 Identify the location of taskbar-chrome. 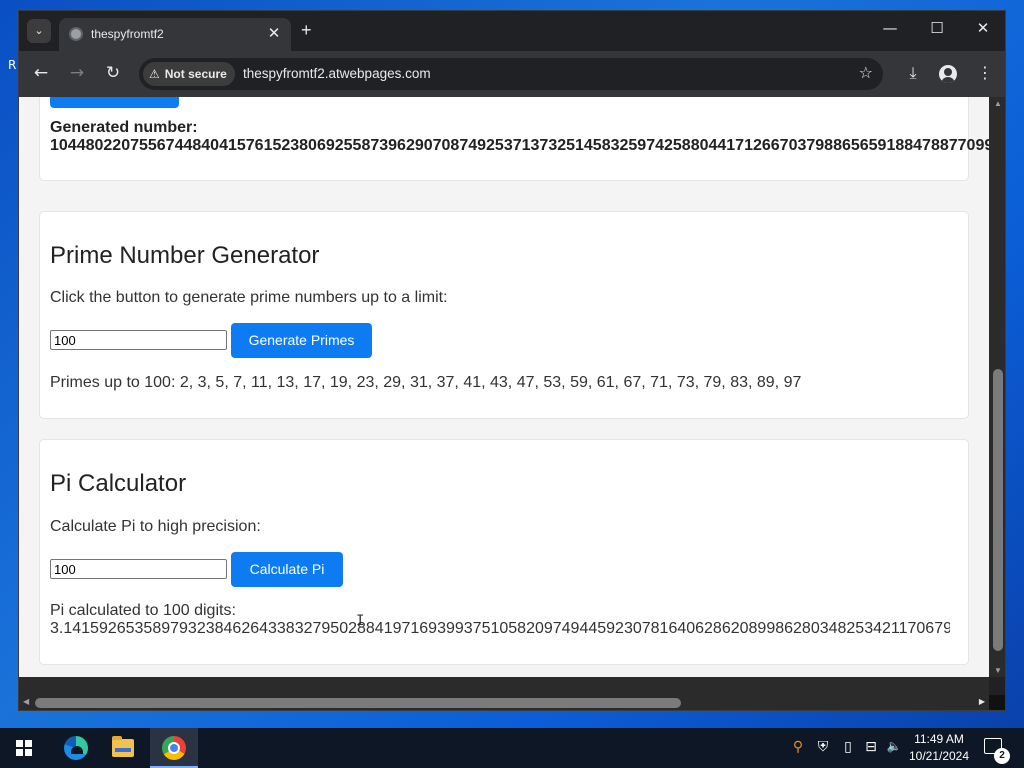
(174, 748).